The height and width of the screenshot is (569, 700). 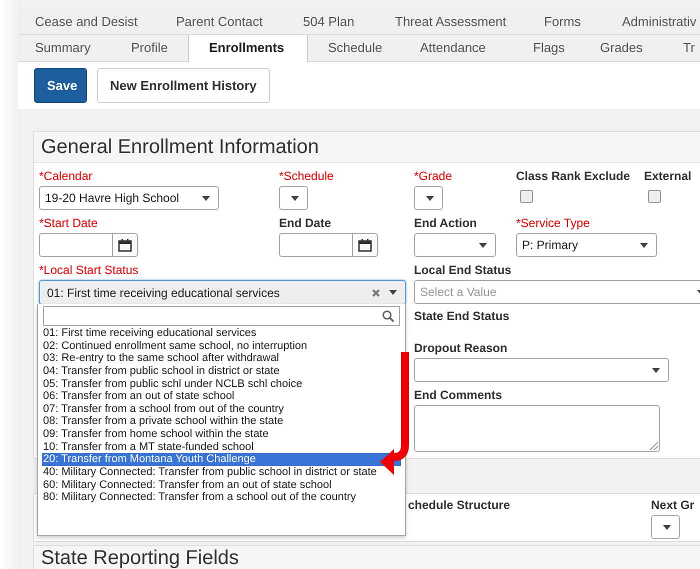 What do you see at coordinates (221, 409) in the screenshot?
I see `dropdown-option: 07: Transfer from a school from out of the country` at bounding box center [221, 409].